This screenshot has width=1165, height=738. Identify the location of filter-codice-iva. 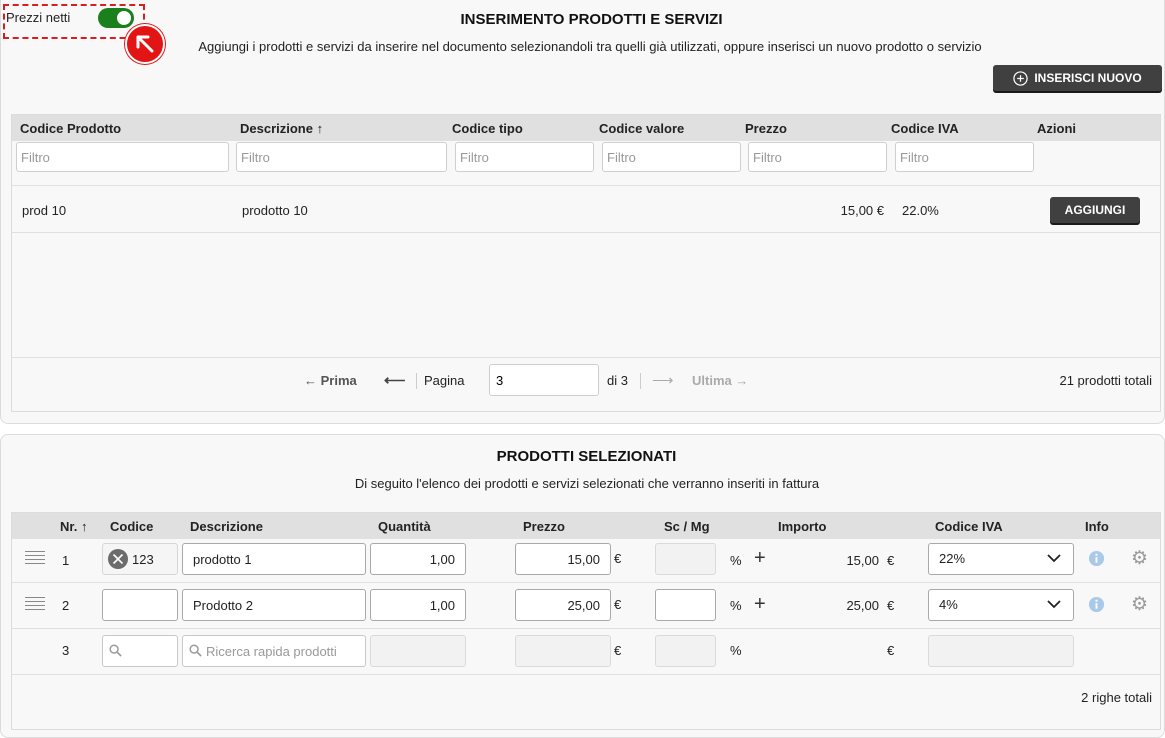
(964, 157).